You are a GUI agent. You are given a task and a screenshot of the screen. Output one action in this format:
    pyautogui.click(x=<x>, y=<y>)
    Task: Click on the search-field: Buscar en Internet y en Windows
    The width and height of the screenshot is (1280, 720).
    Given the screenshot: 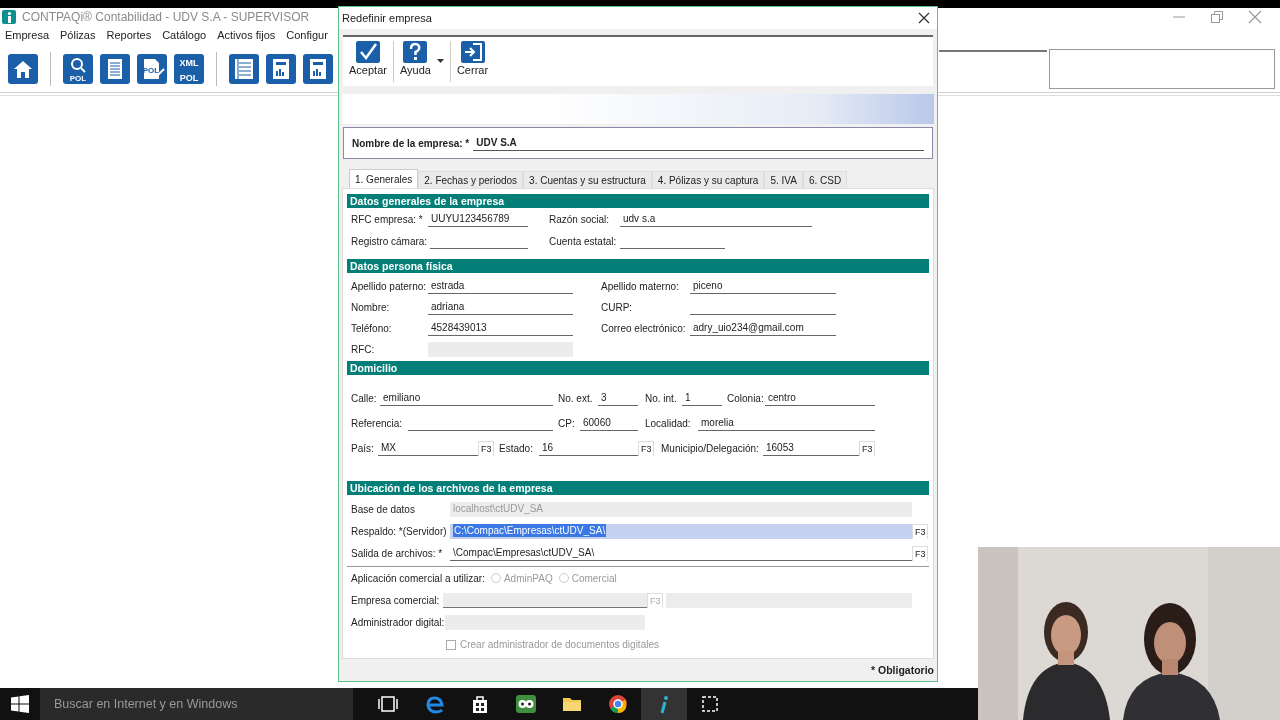 What is the action you would take?
    pyautogui.click(x=196, y=704)
    